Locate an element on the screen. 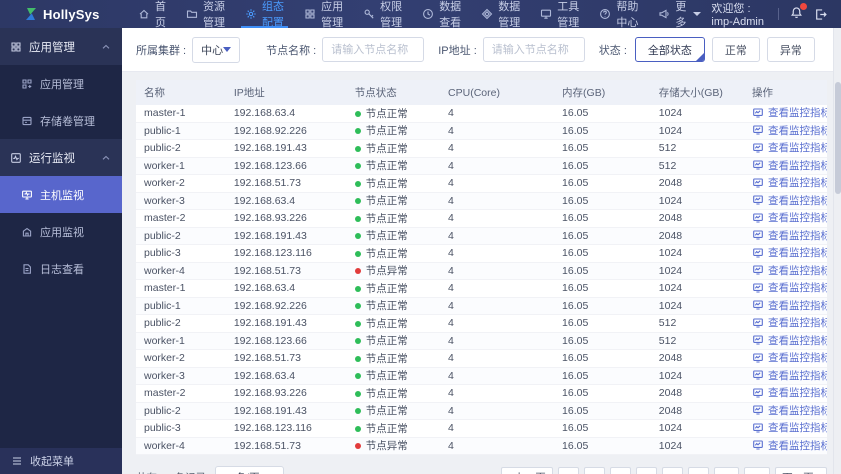 This screenshot has height=474, width=841. column-header-6: 存储大小(GB) is located at coordinates (697, 92).